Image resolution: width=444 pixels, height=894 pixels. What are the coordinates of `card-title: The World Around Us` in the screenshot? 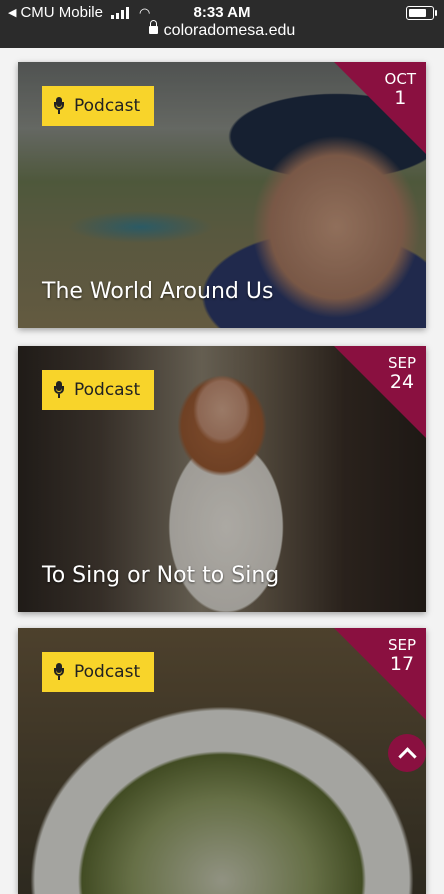 It's located at (157, 291).